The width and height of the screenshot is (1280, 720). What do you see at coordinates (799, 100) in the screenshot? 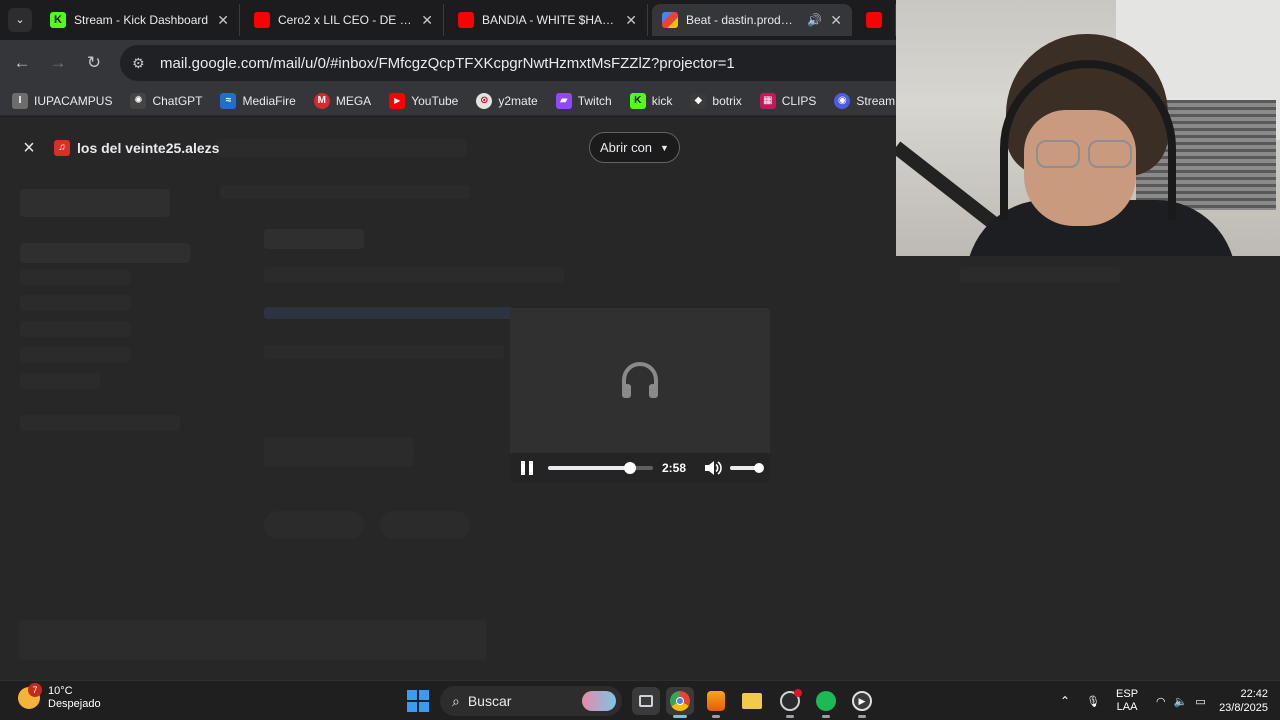
I see `bookmark-label: CLIPS` at bounding box center [799, 100].